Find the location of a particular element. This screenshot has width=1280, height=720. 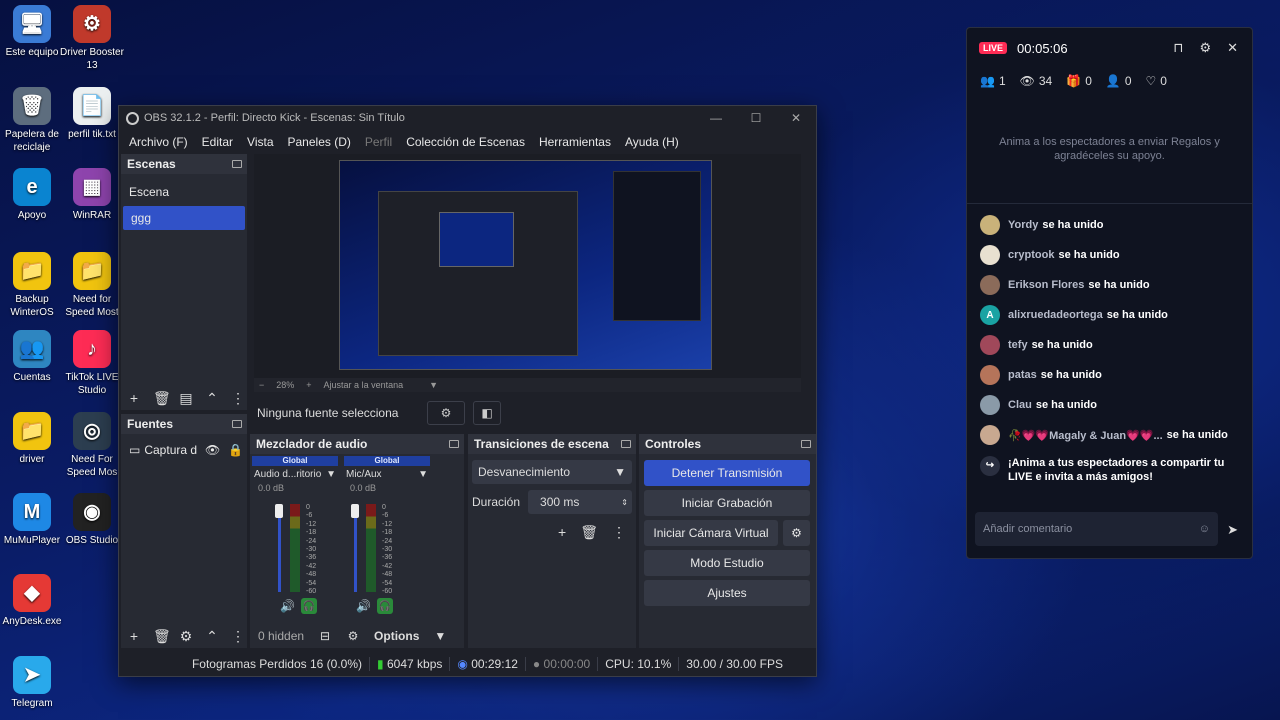

maximize-button: ☐ is located at coordinates (756, 118).